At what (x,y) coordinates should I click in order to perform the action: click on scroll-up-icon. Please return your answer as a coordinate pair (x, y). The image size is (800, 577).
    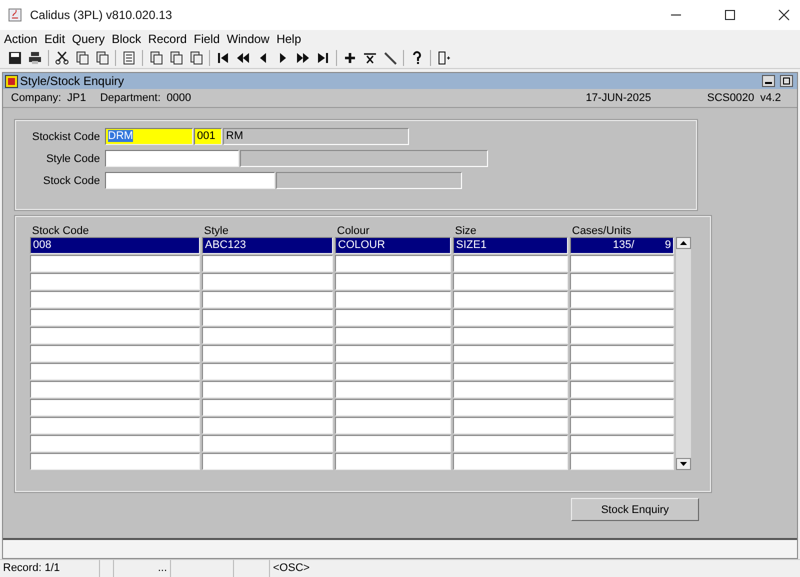
    Looking at the image, I should click on (683, 243).